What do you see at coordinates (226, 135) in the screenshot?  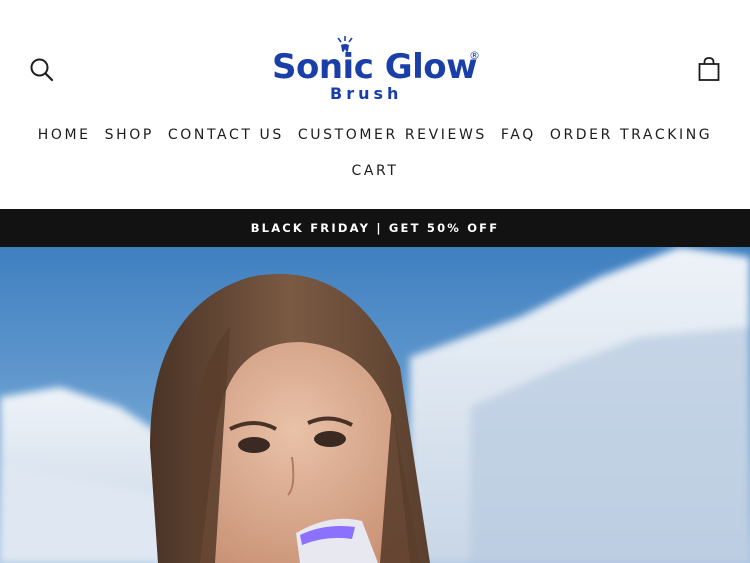 I see `nav-item-contact-us: CONTACT US` at bounding box center [226, 135].